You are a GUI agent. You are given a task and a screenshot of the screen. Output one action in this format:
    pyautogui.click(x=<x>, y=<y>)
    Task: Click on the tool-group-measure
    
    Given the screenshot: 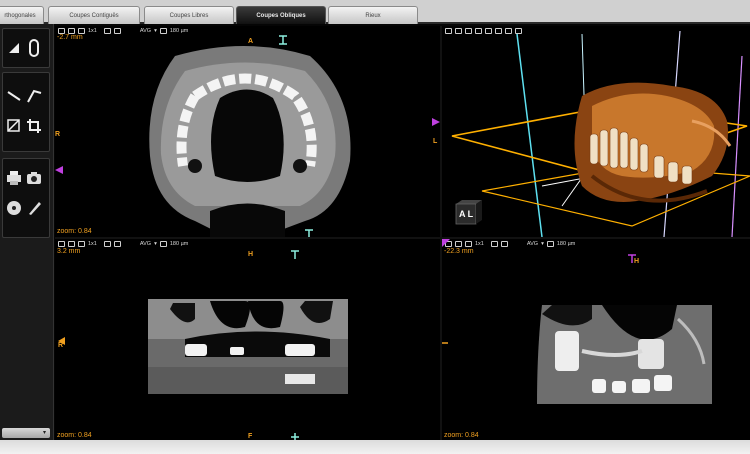 What is the action you would take?
    pyautogui.click(x=26, y=112)
    